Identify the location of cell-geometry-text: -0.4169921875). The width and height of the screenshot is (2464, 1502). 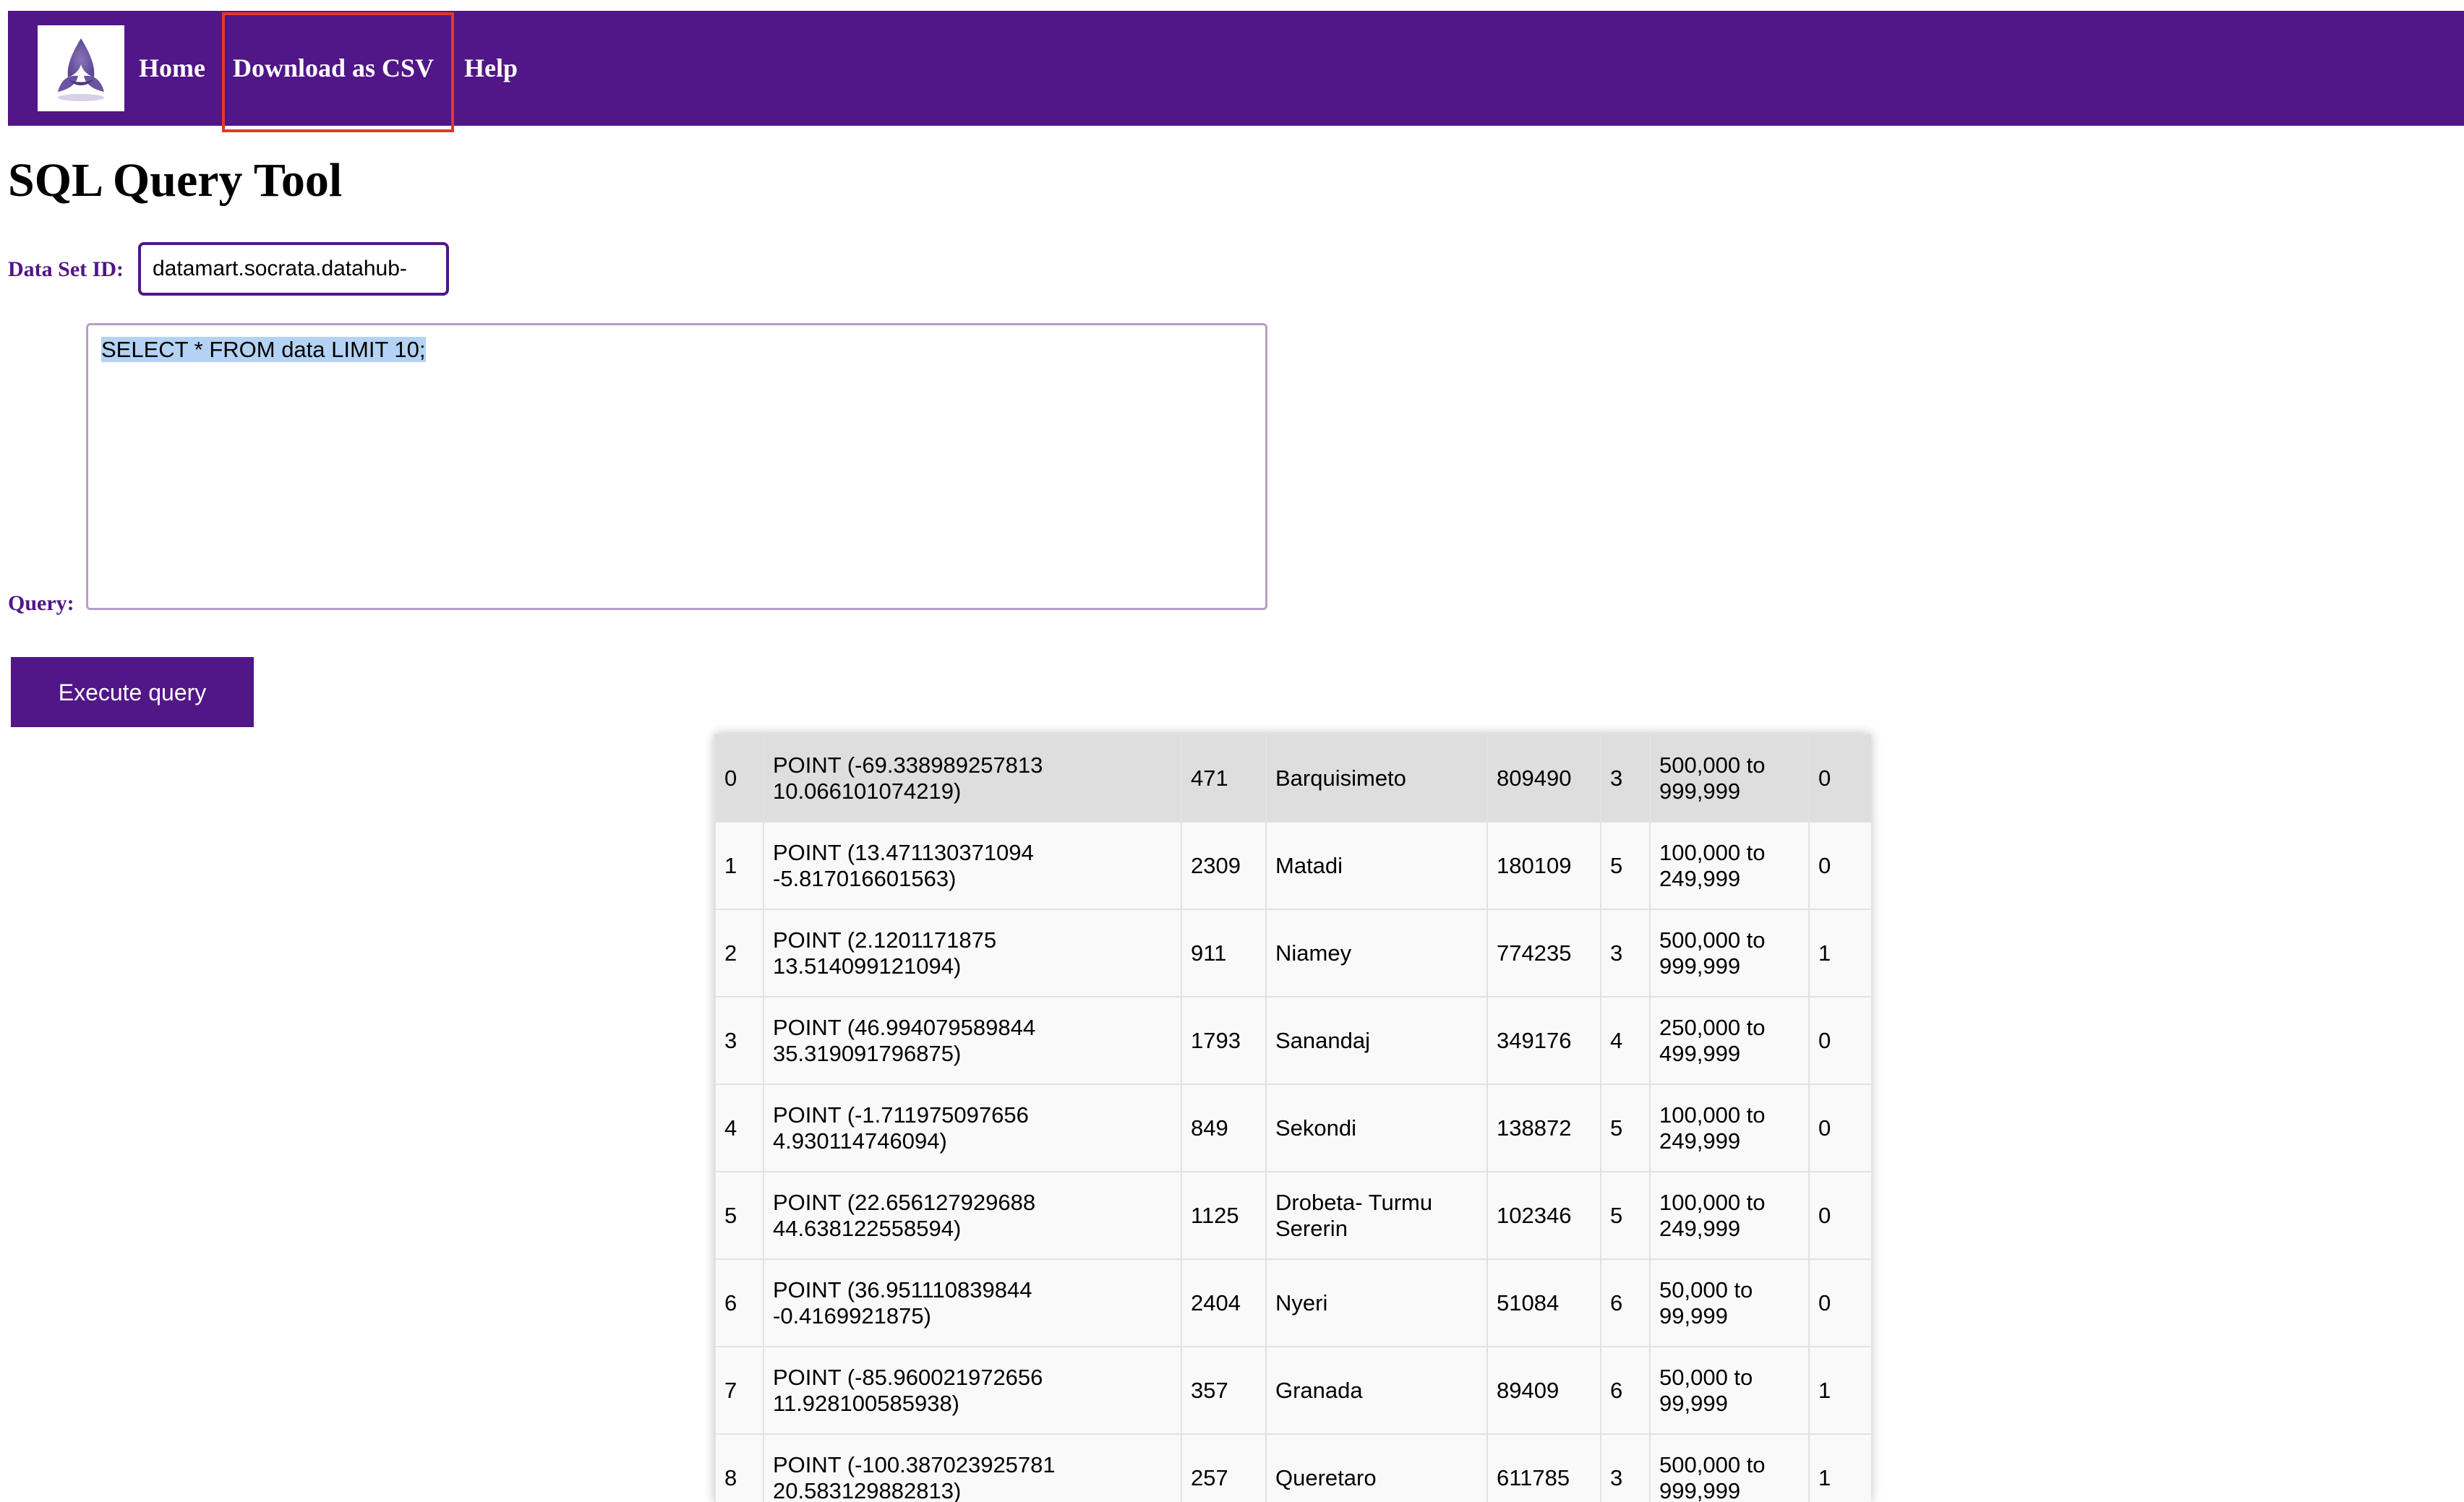
(852, 1316).